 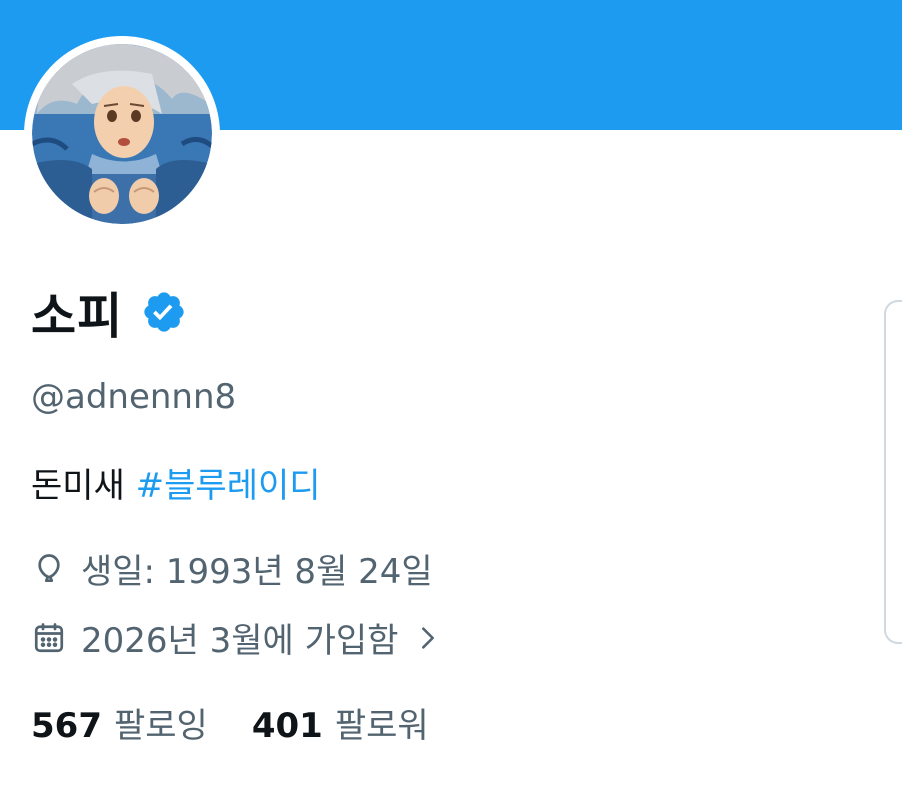 I want to click on name-row: 소피, so click(x=109, y=312).